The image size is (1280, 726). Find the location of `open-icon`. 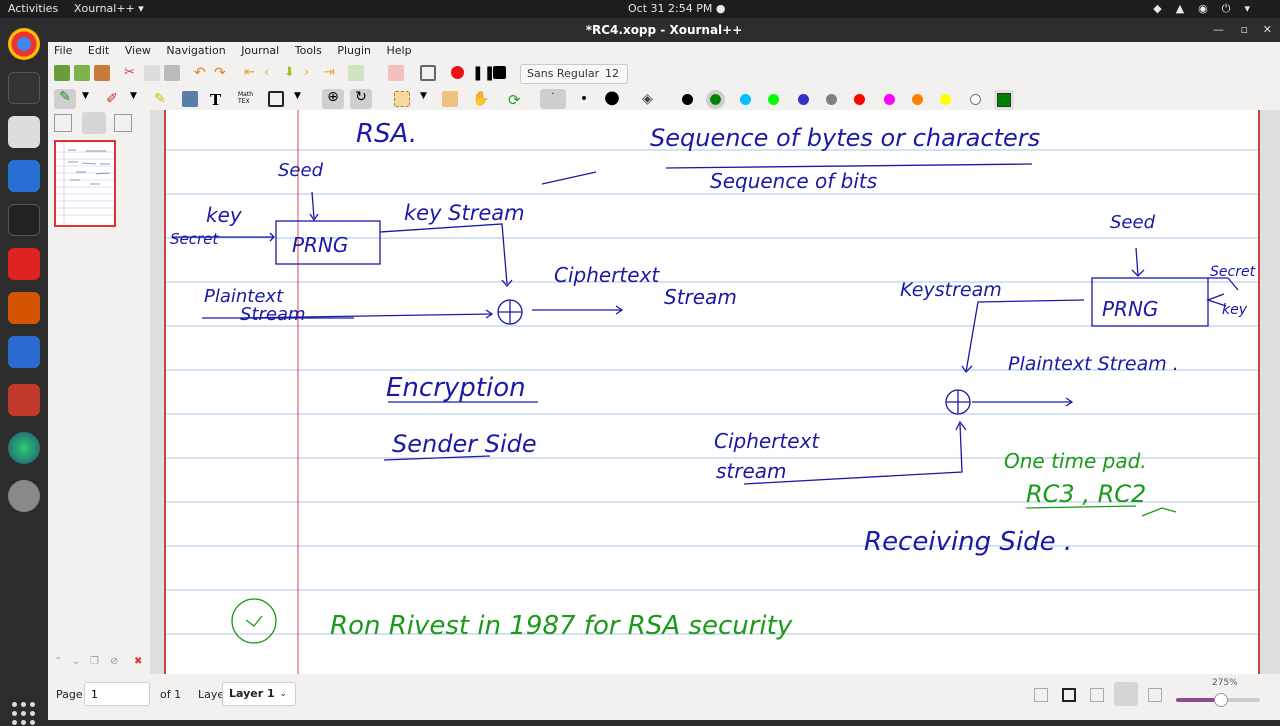

open-icon is located at coordinates (102, 73).